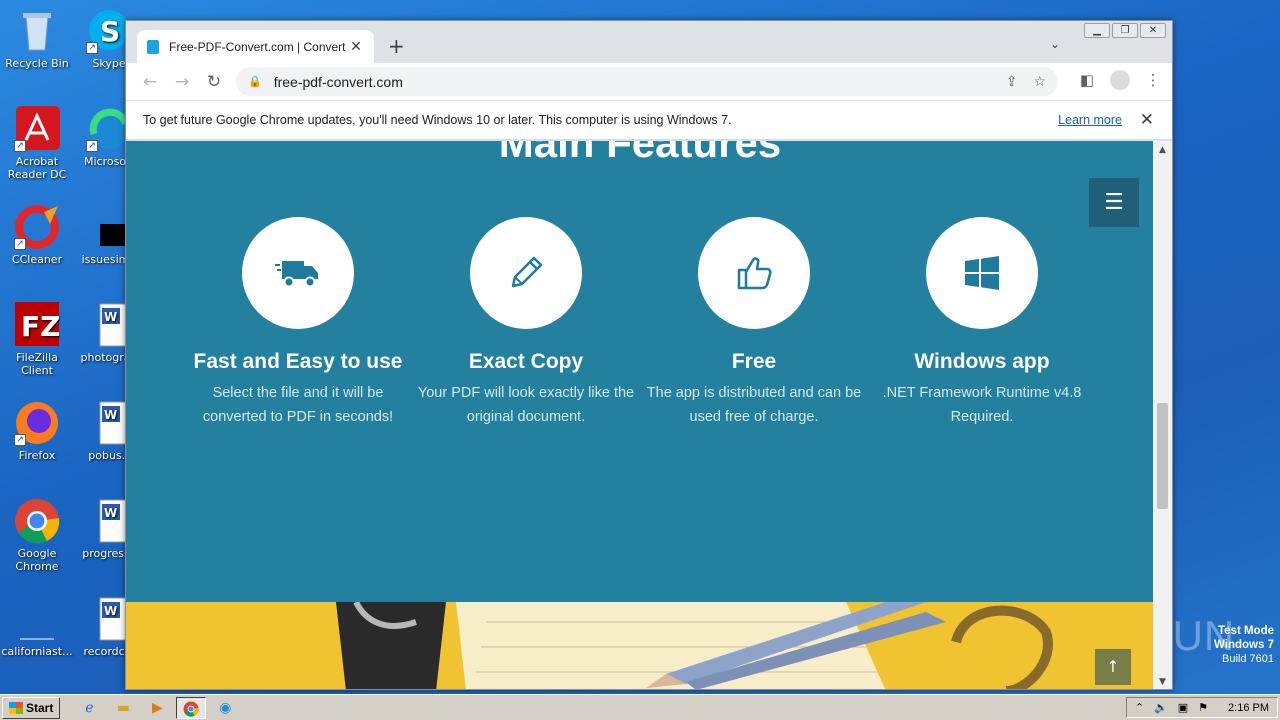 Image resolution: width=1280 pixels, height=720 pixels. I want to click on page-scrollbar: ▲ ▼, so click(1162, 415).